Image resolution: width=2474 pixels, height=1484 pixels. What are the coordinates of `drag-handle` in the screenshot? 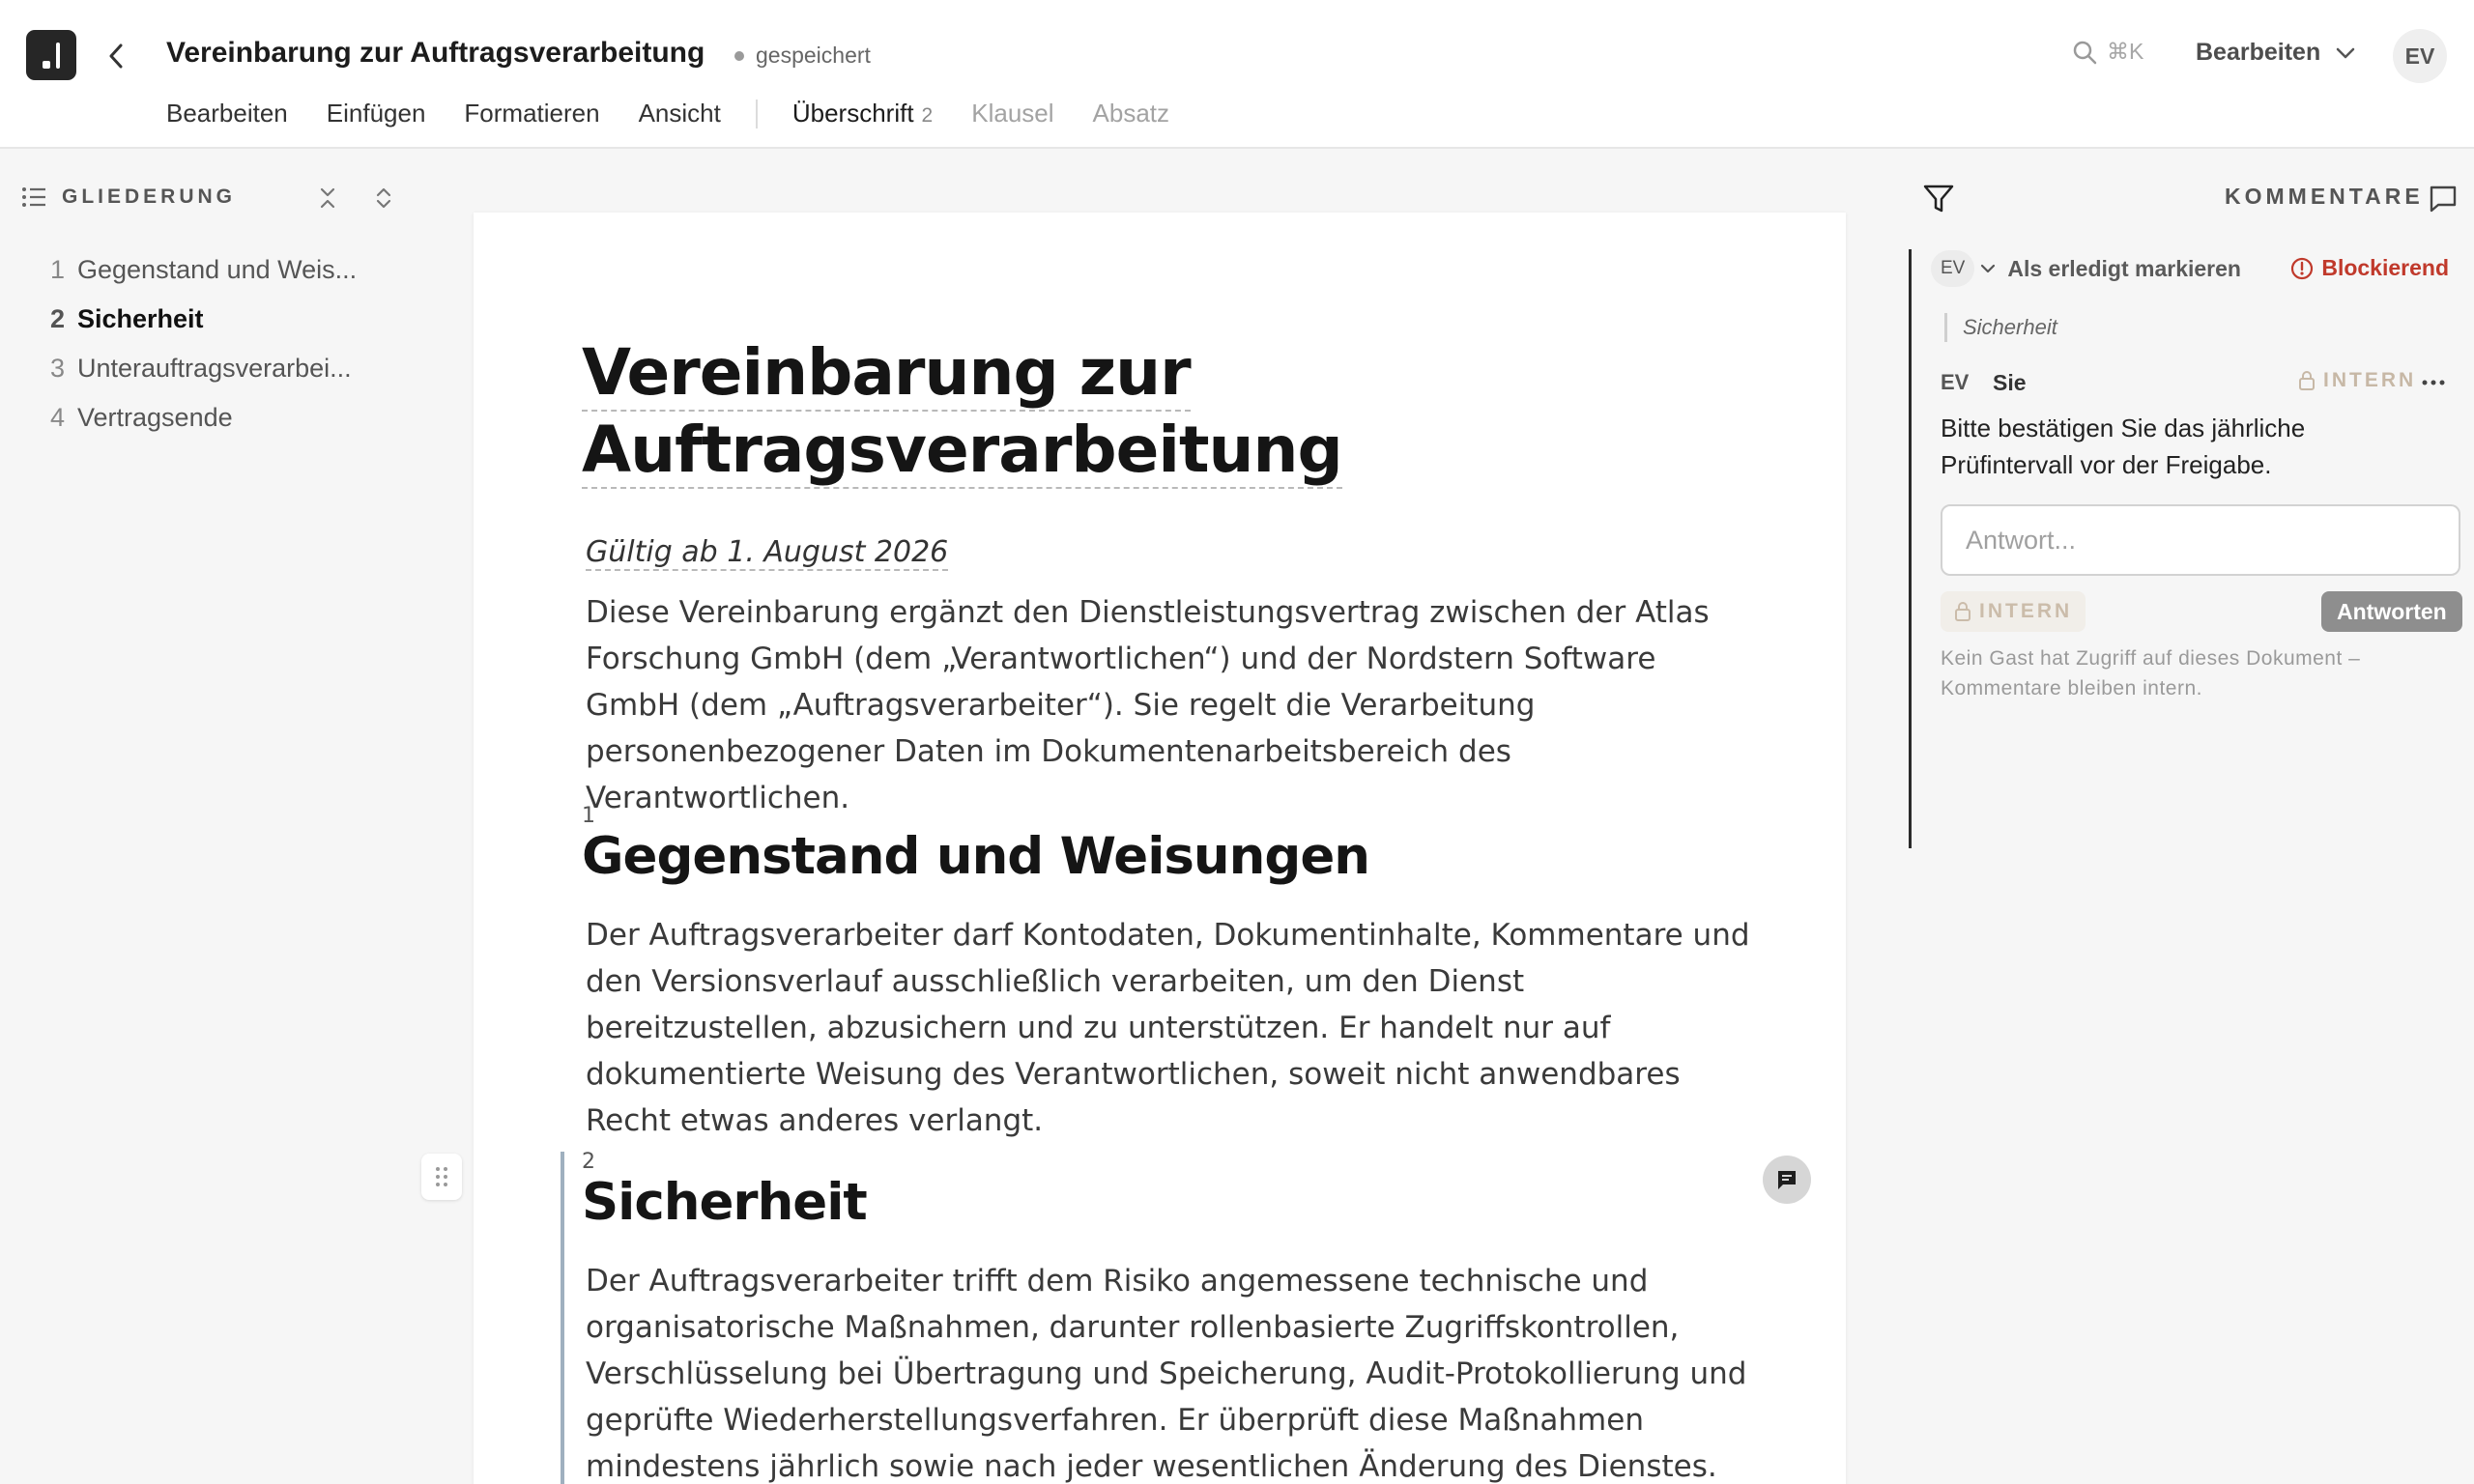 It's located at (442, 1177).